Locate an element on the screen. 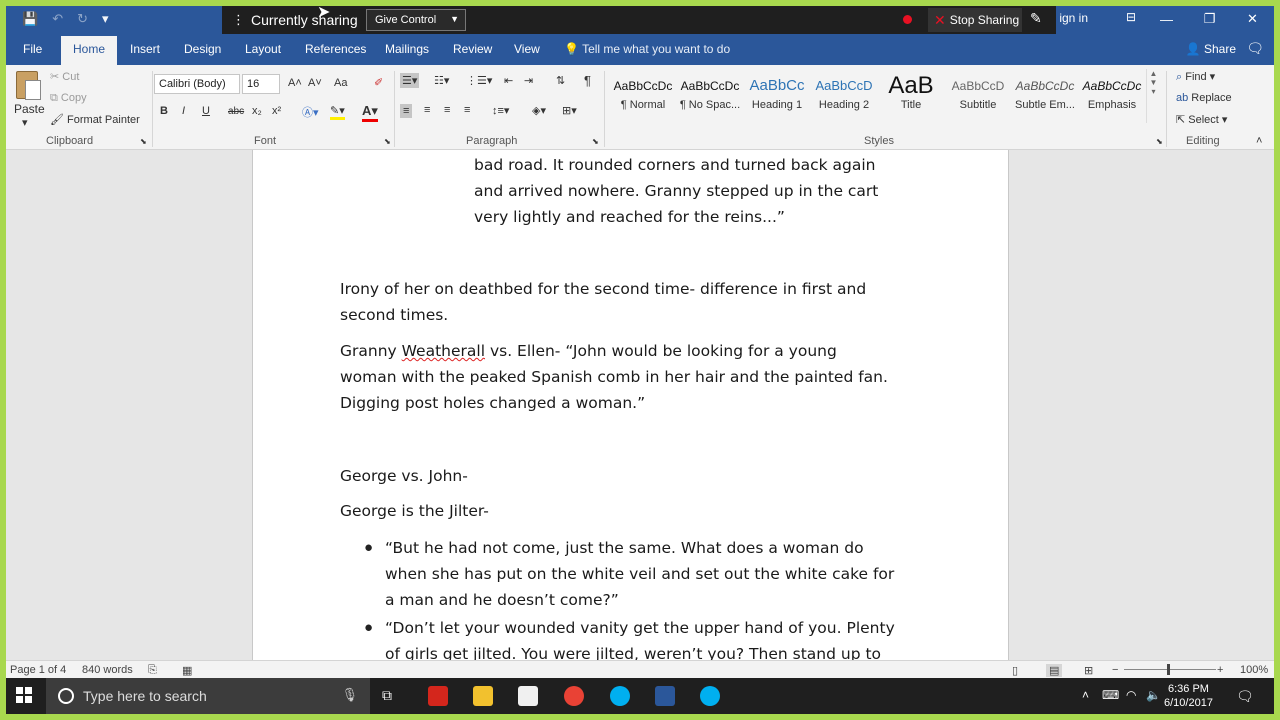 The image size is (1280, 720). wifi-icon: ◠ is located at coordinates (1131, 695).